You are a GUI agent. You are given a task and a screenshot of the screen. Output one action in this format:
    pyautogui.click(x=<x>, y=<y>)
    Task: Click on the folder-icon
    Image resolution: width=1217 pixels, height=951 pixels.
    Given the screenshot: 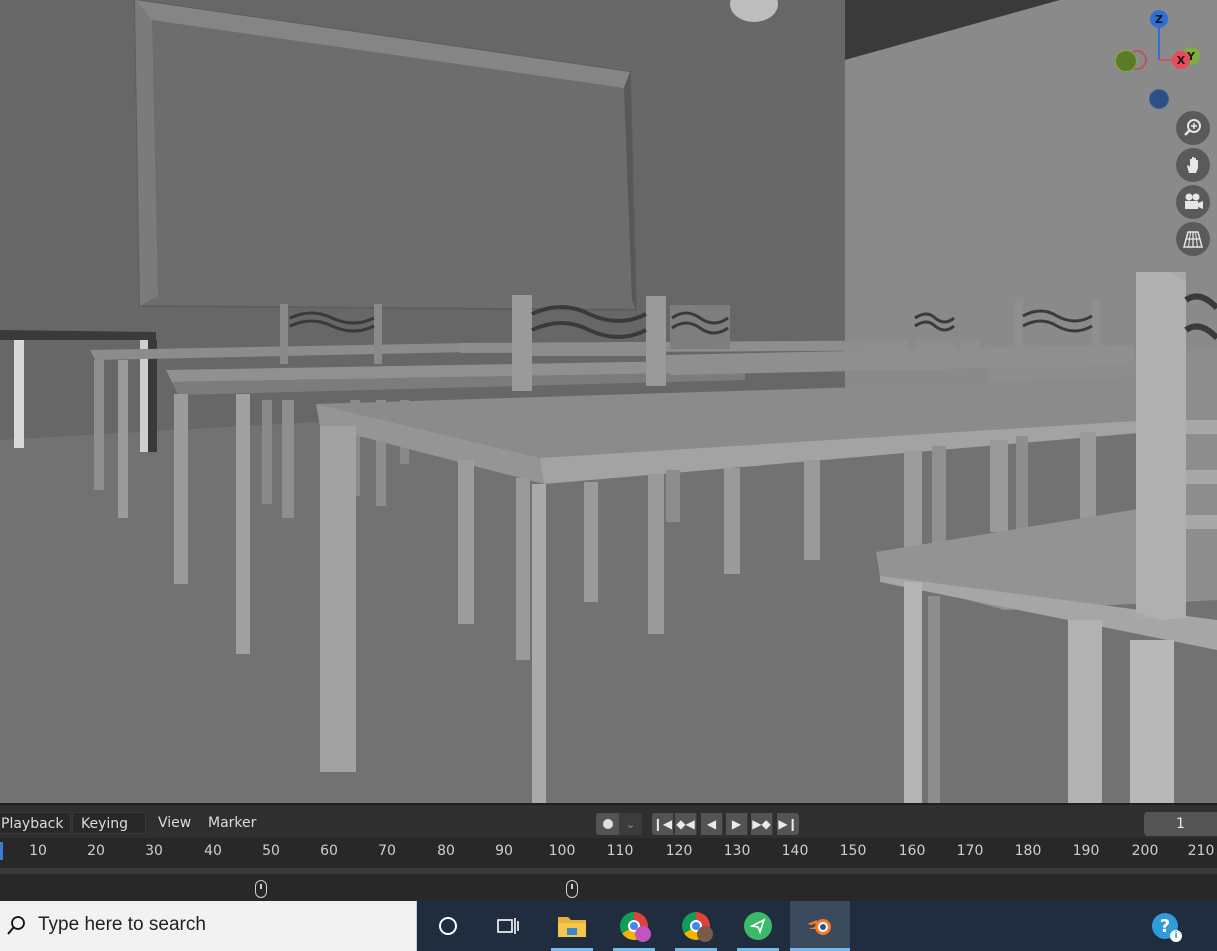 What is the action you would take?
    pyautogui.click(x=572, y=927)
    